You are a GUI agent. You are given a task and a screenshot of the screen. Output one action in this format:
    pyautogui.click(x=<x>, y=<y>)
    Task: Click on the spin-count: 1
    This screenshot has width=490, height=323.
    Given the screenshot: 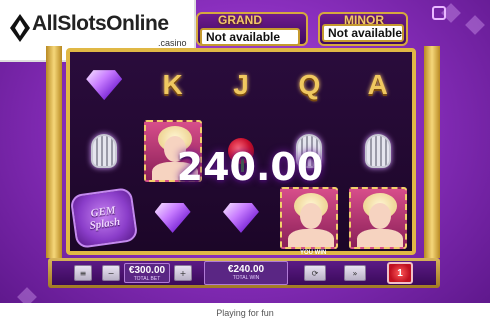 What is the action you would take?
    pyautogui.click(x=400, y=273)
    